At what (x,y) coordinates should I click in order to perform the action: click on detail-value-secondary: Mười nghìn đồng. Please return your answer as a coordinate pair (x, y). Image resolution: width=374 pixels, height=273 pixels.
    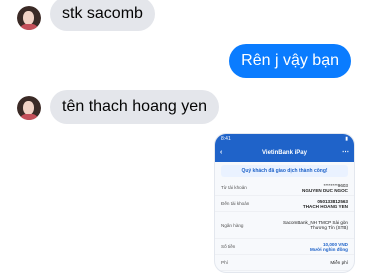
    Looking at the image, I should click on (329, 249).